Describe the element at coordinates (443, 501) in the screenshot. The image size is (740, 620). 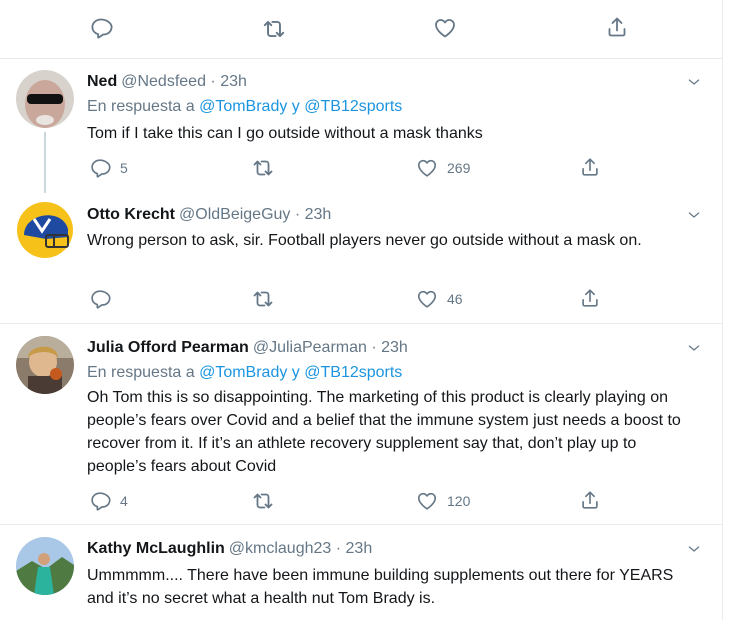
I see `like-button: 120` at that location.